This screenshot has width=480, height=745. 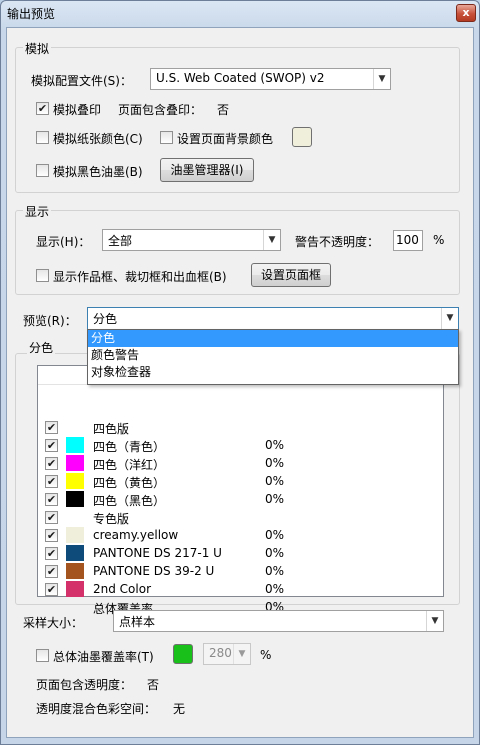 I want to click on preview-dropdown-list: 分色 颜色警告 对象检查器, so click(x=273, y=357).